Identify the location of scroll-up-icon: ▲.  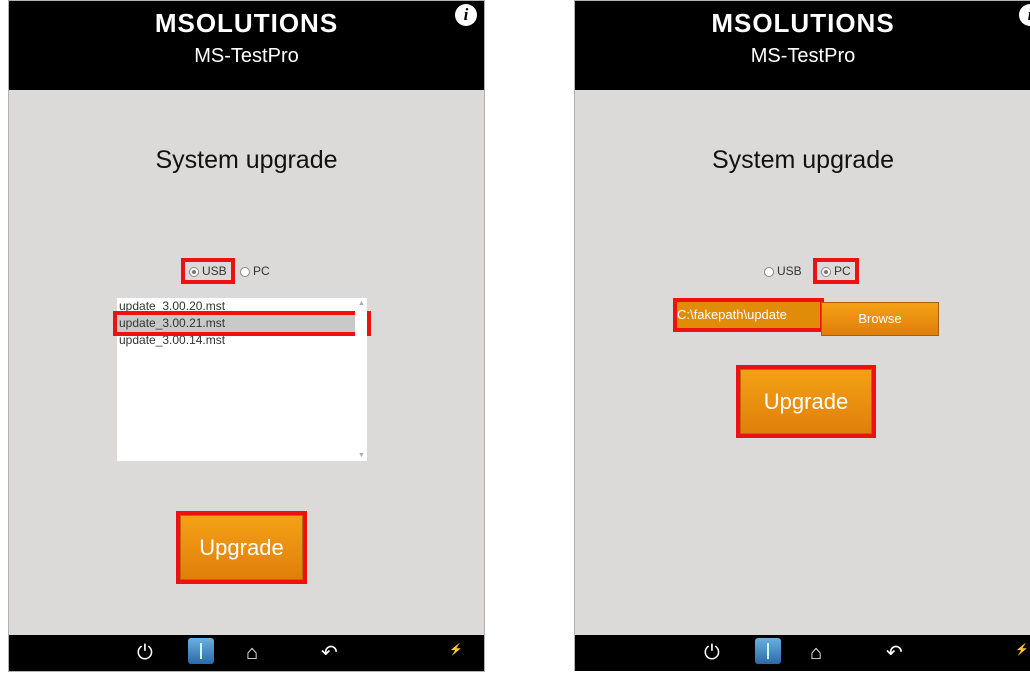
(361, 303).